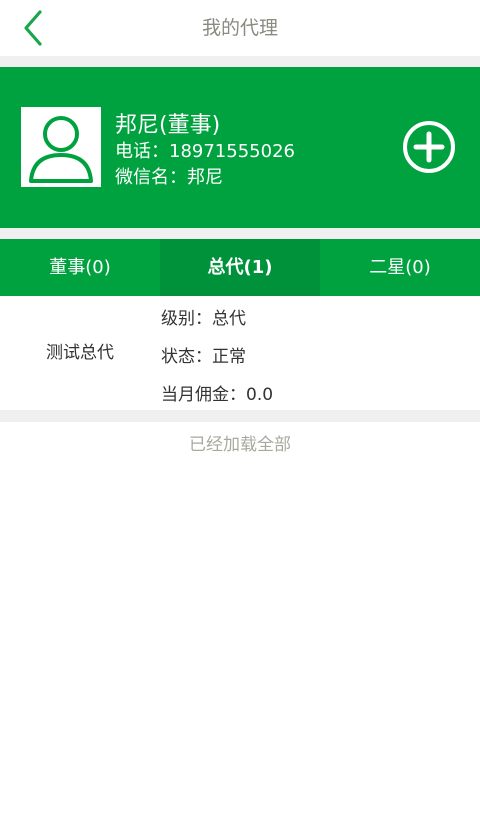 The width and height of the screenshot is (480, 820). What do you see at coordinates (61, 149) in the screenshot?
I see `user-icon` at bounding box center [61, 149].